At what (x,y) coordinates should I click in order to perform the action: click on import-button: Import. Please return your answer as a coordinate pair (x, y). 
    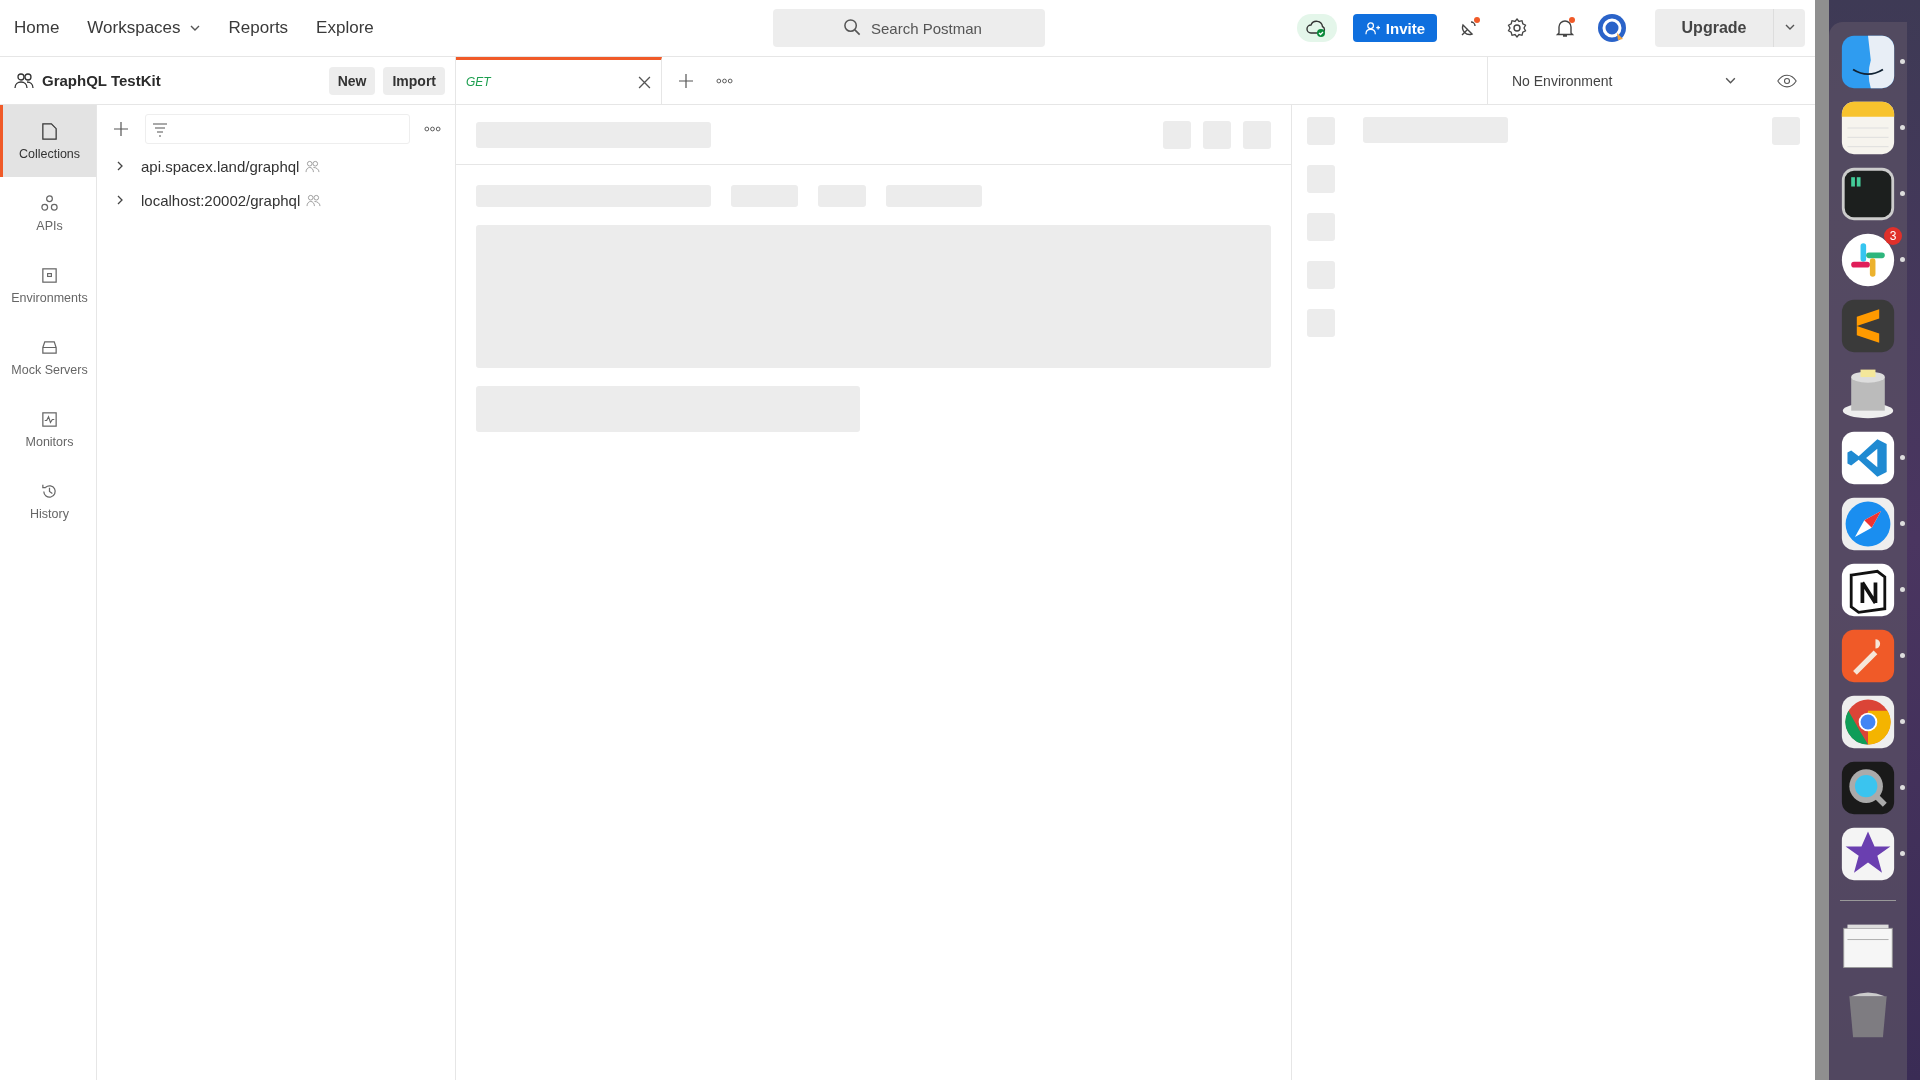
    Looking at the image, I should click on (414, 80).